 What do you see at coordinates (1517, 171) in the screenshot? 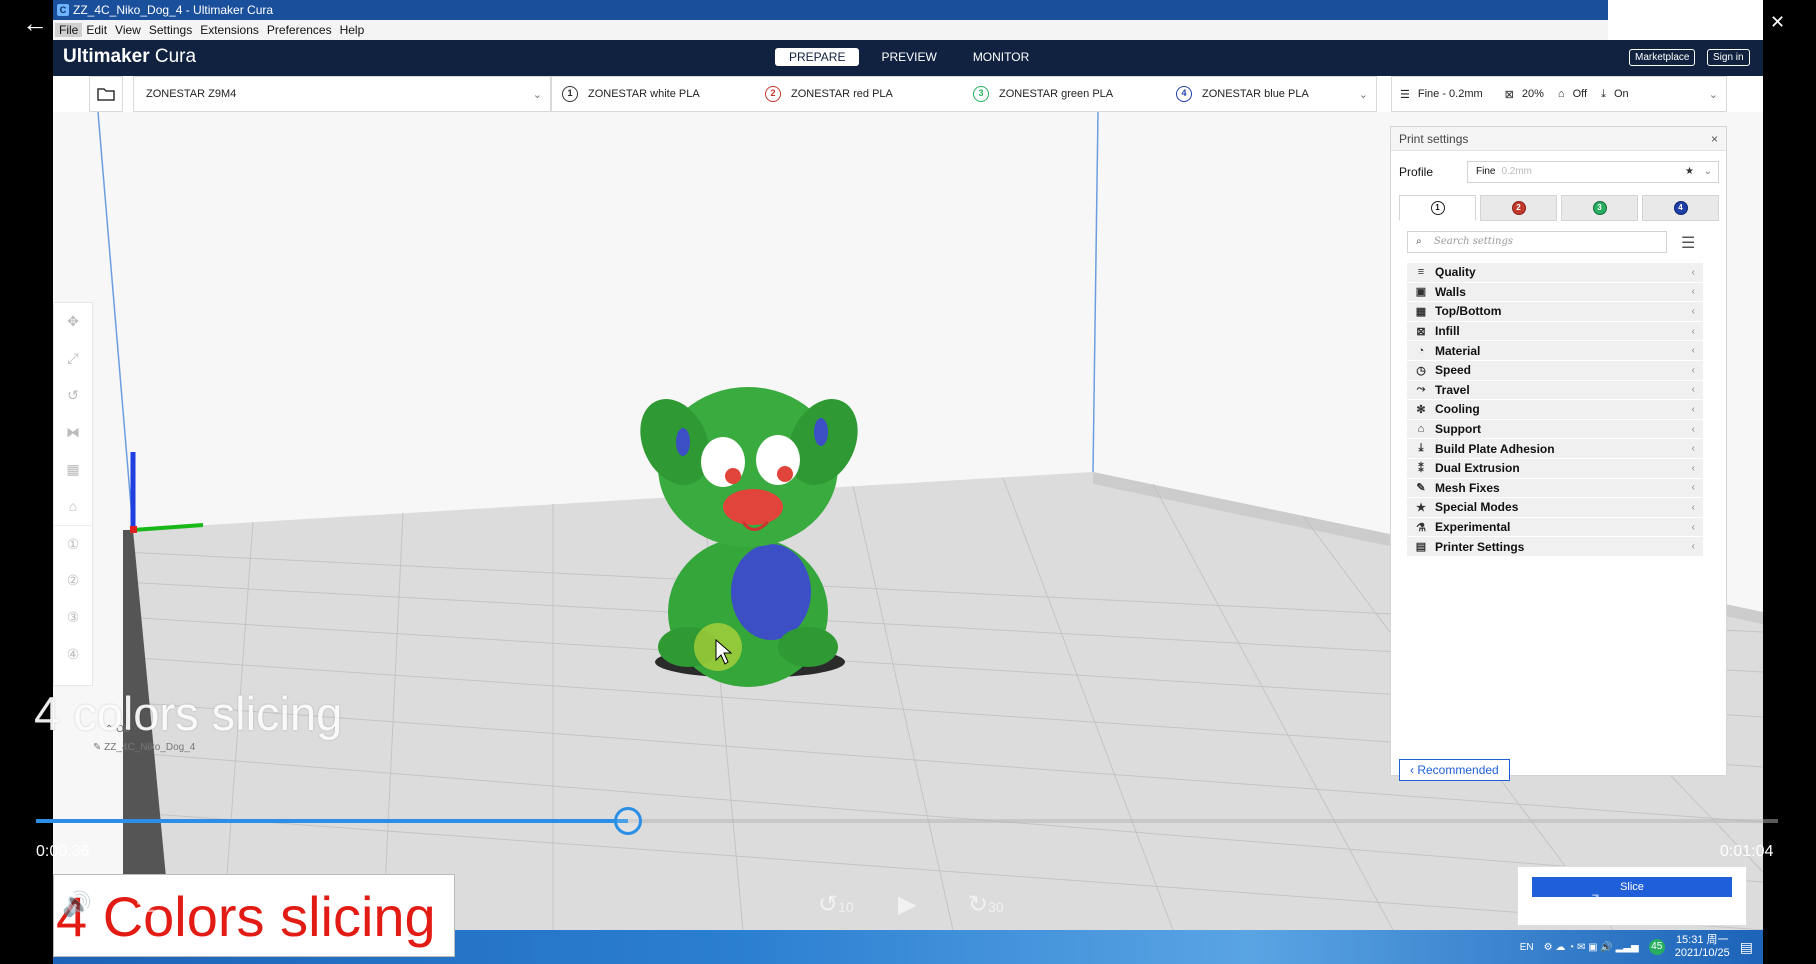
I see `profile-layer-height: 0.2mm` at bounding box center [1517, 171].